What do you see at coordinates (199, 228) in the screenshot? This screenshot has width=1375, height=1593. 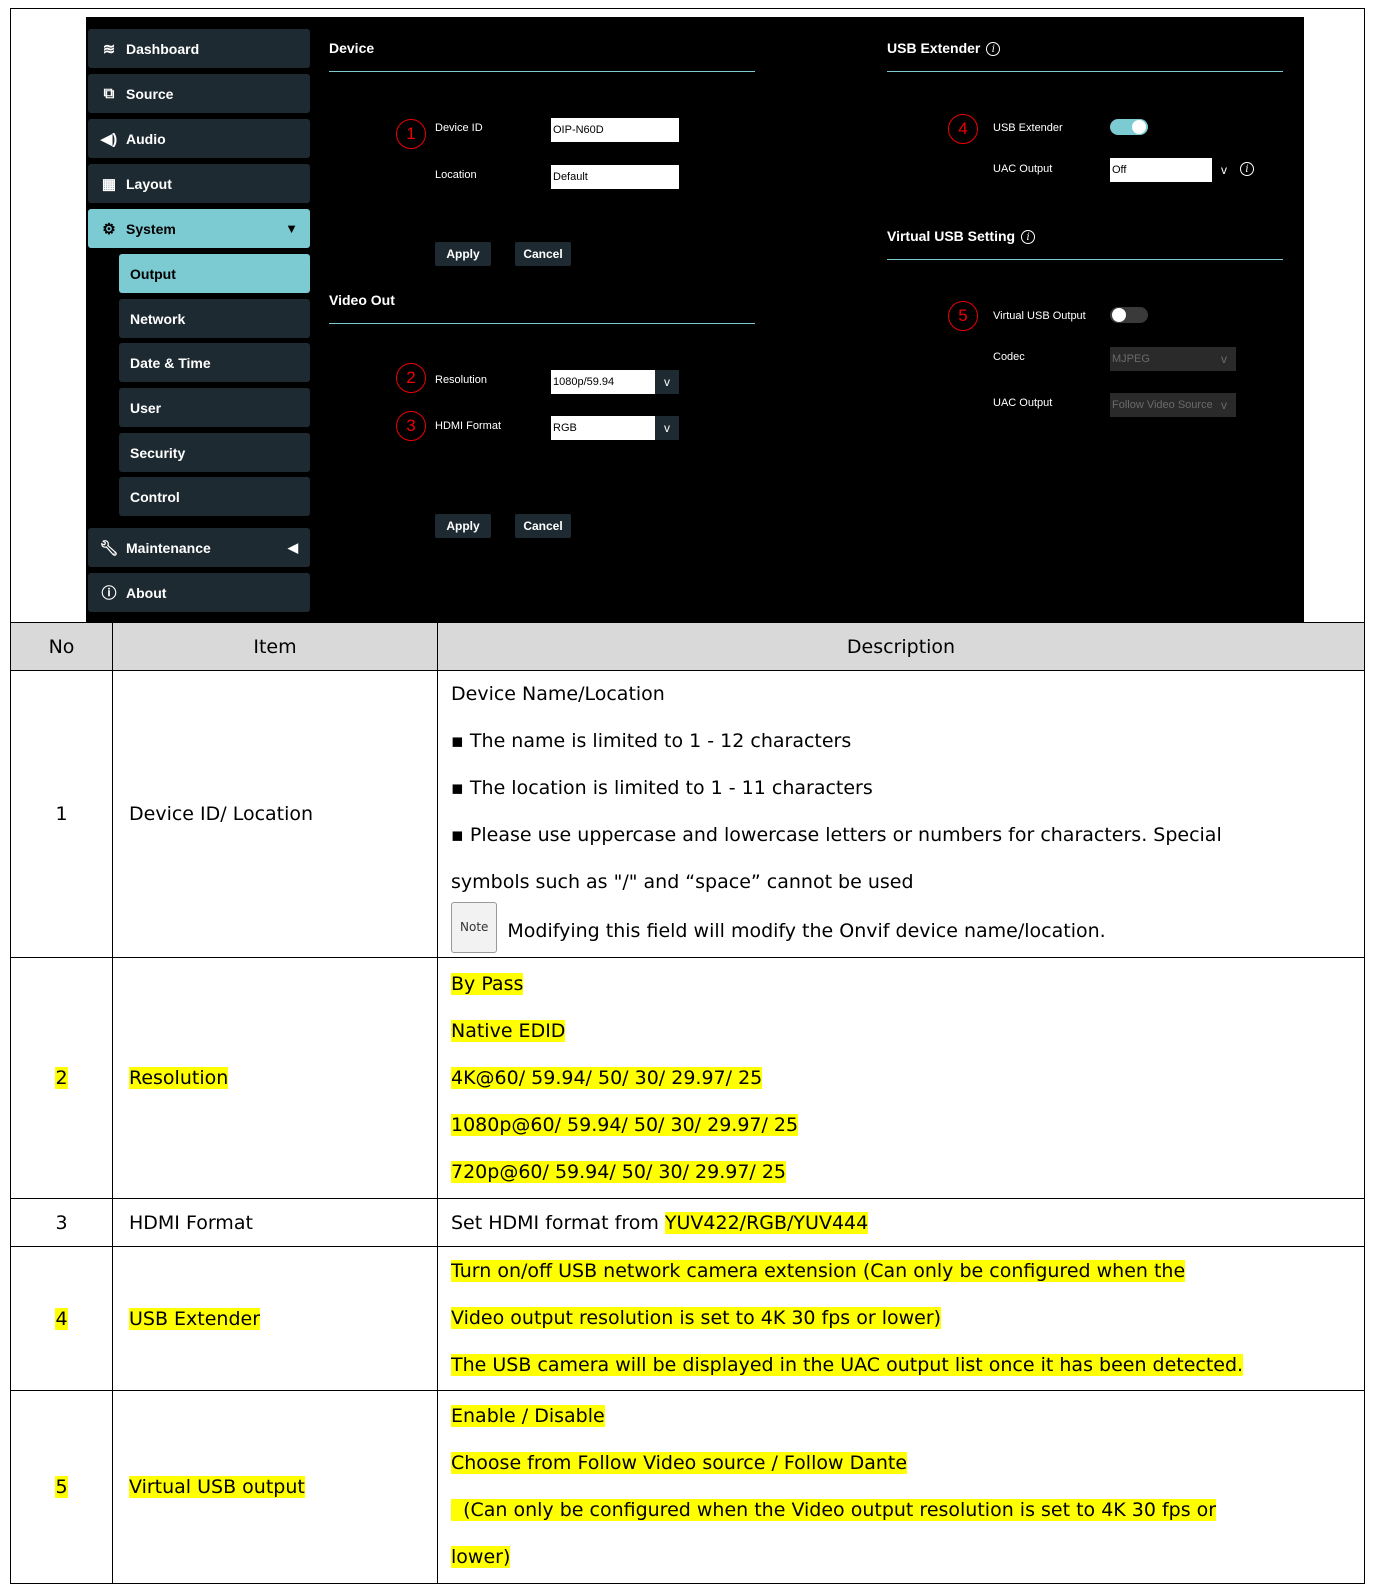 I see `sidebar-item-system: ⚙ System ▼` at bounding box center [199, 228].